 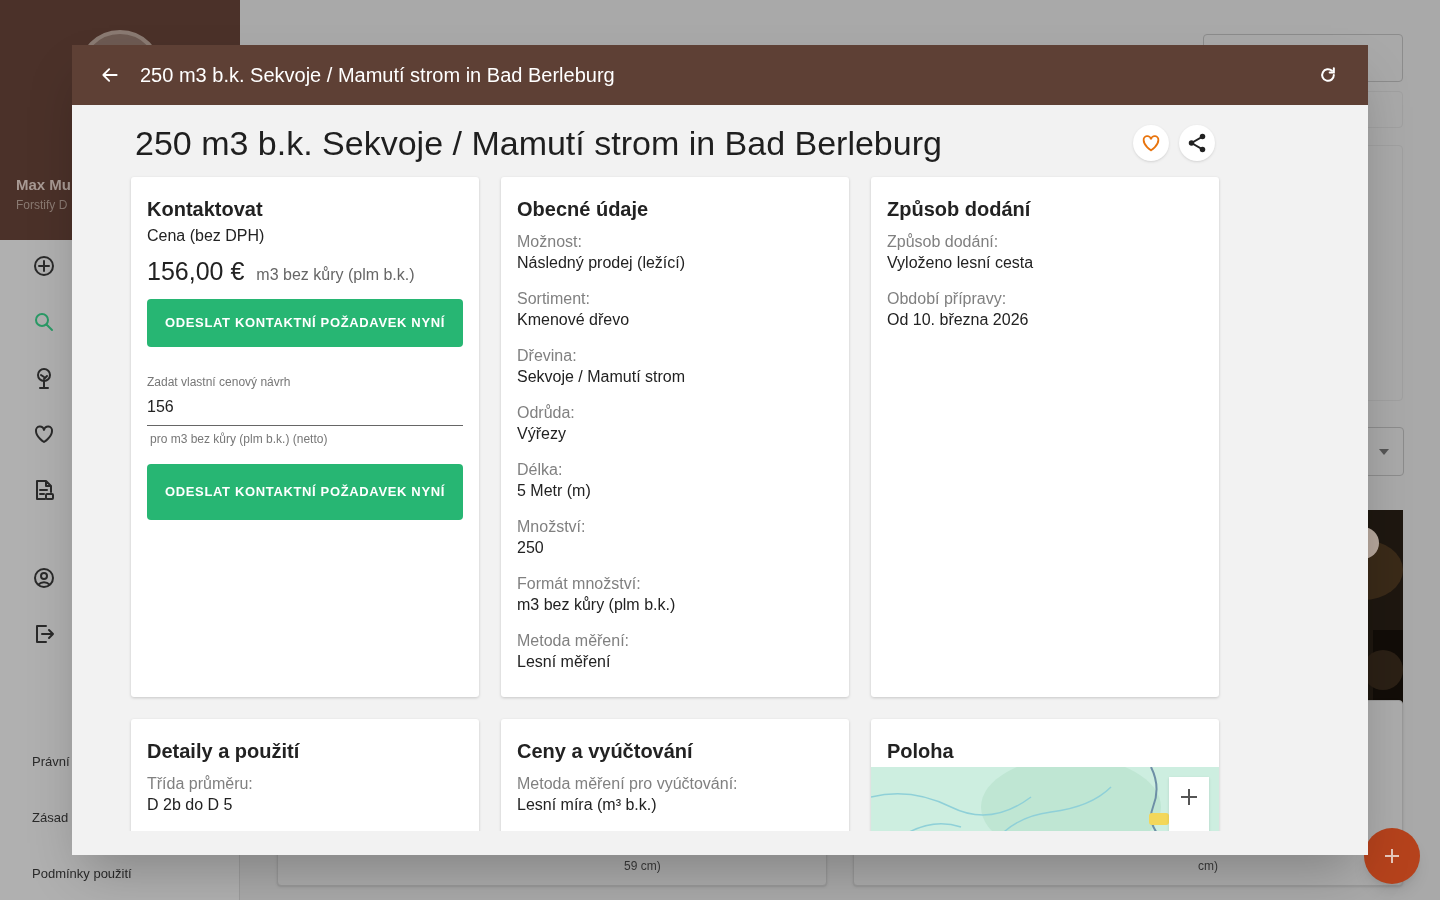 What do you see at coordinates (110, 75) in the screenshot?
I see `back-arrow-icon` at bounding box center [110, 75].